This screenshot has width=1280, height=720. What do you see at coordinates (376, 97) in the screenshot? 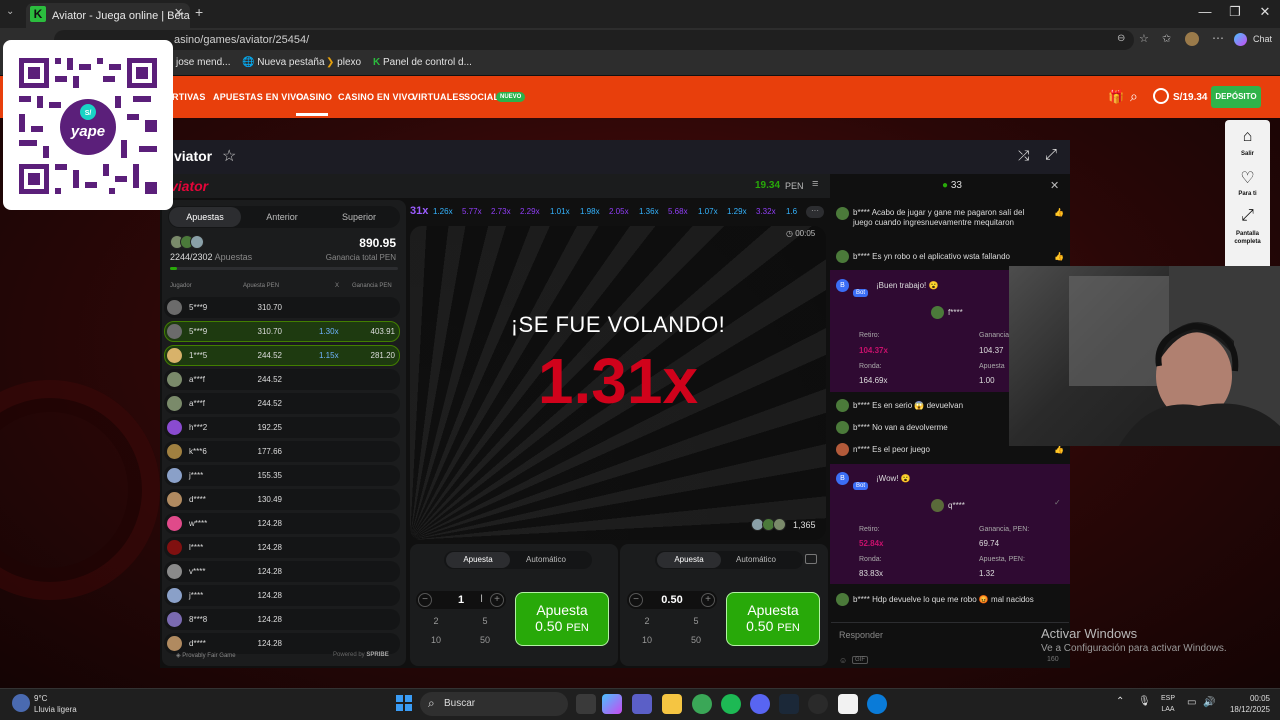
I see `nav-casino-en-vivo: CASINO EN VIVO` at bounding box center [376, 97].